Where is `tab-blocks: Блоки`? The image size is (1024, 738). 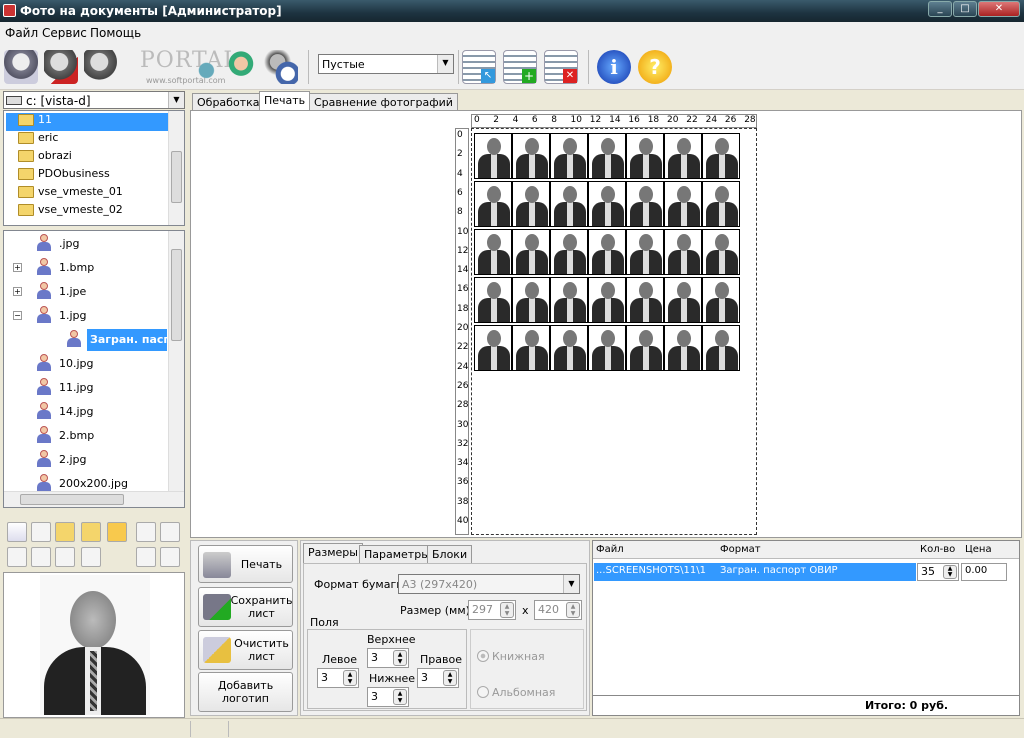 tab-blocks: Блоки is located at coordinates (450, 554).